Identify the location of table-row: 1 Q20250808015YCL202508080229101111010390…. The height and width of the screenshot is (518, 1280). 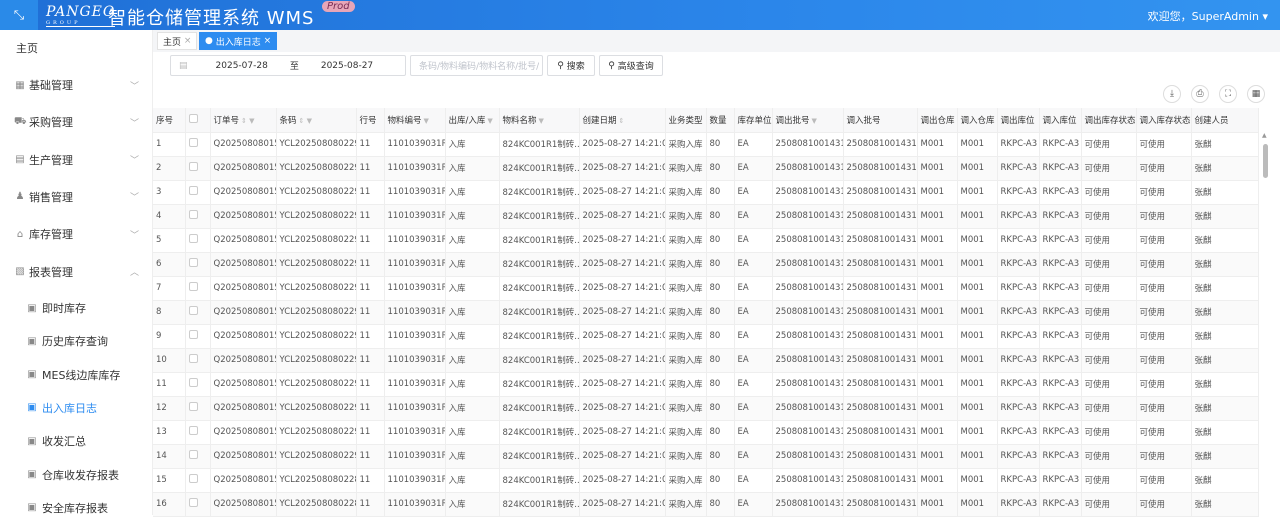
(706, 144).